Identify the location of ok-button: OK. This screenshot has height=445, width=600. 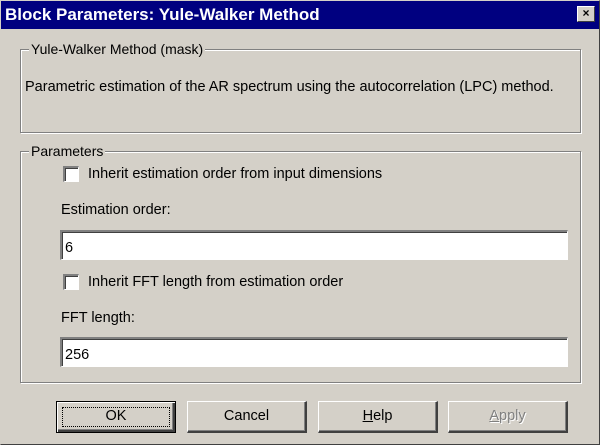
(116, 417).